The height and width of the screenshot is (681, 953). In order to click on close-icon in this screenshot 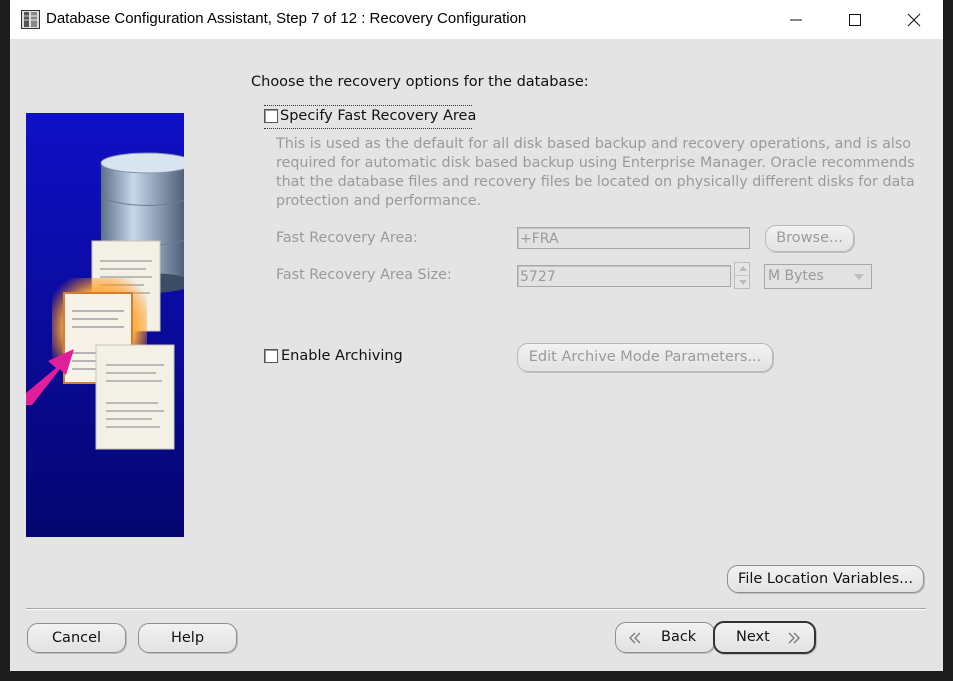, I will do `click(914, 20)`.